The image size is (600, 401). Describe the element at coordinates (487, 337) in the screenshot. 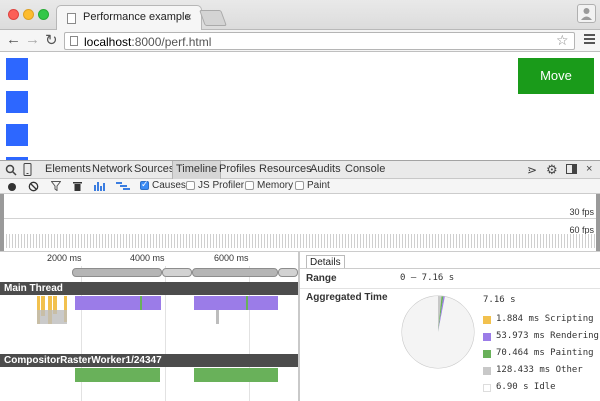

I see `legend-swatch-rendering` at that location.